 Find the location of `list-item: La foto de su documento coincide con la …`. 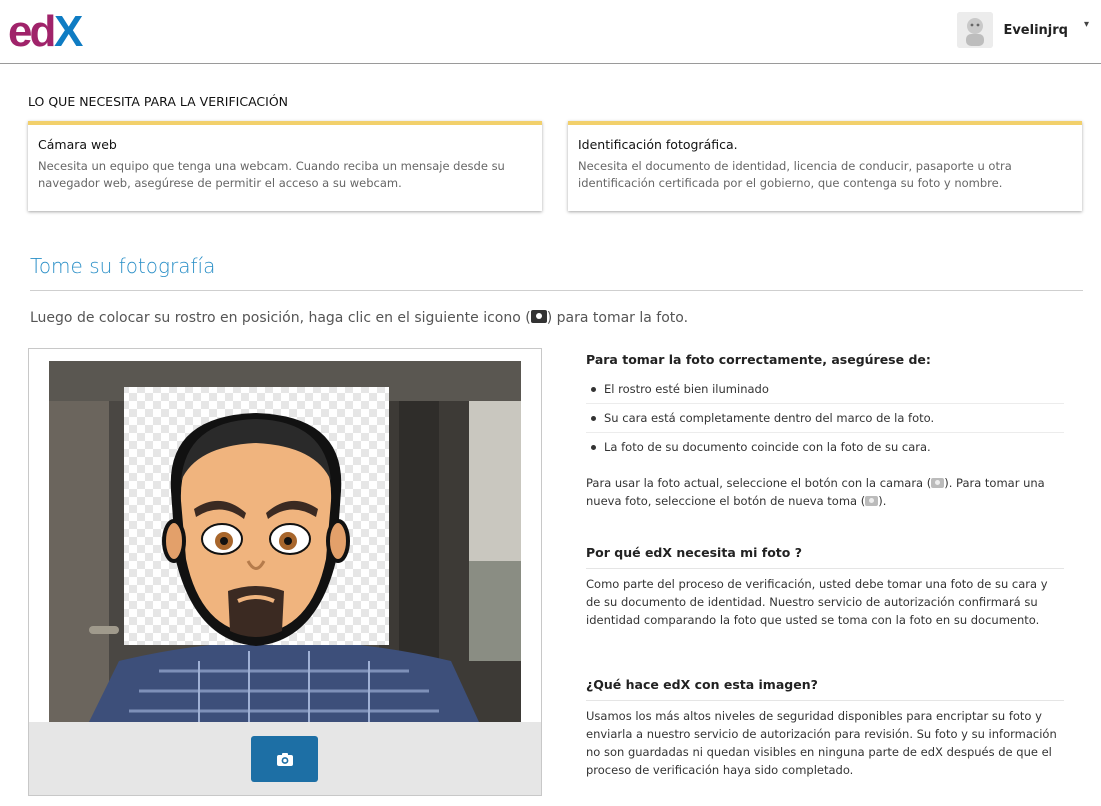

list-item: La foto de su documento coincide con la … is located at coordinates (825, 447).